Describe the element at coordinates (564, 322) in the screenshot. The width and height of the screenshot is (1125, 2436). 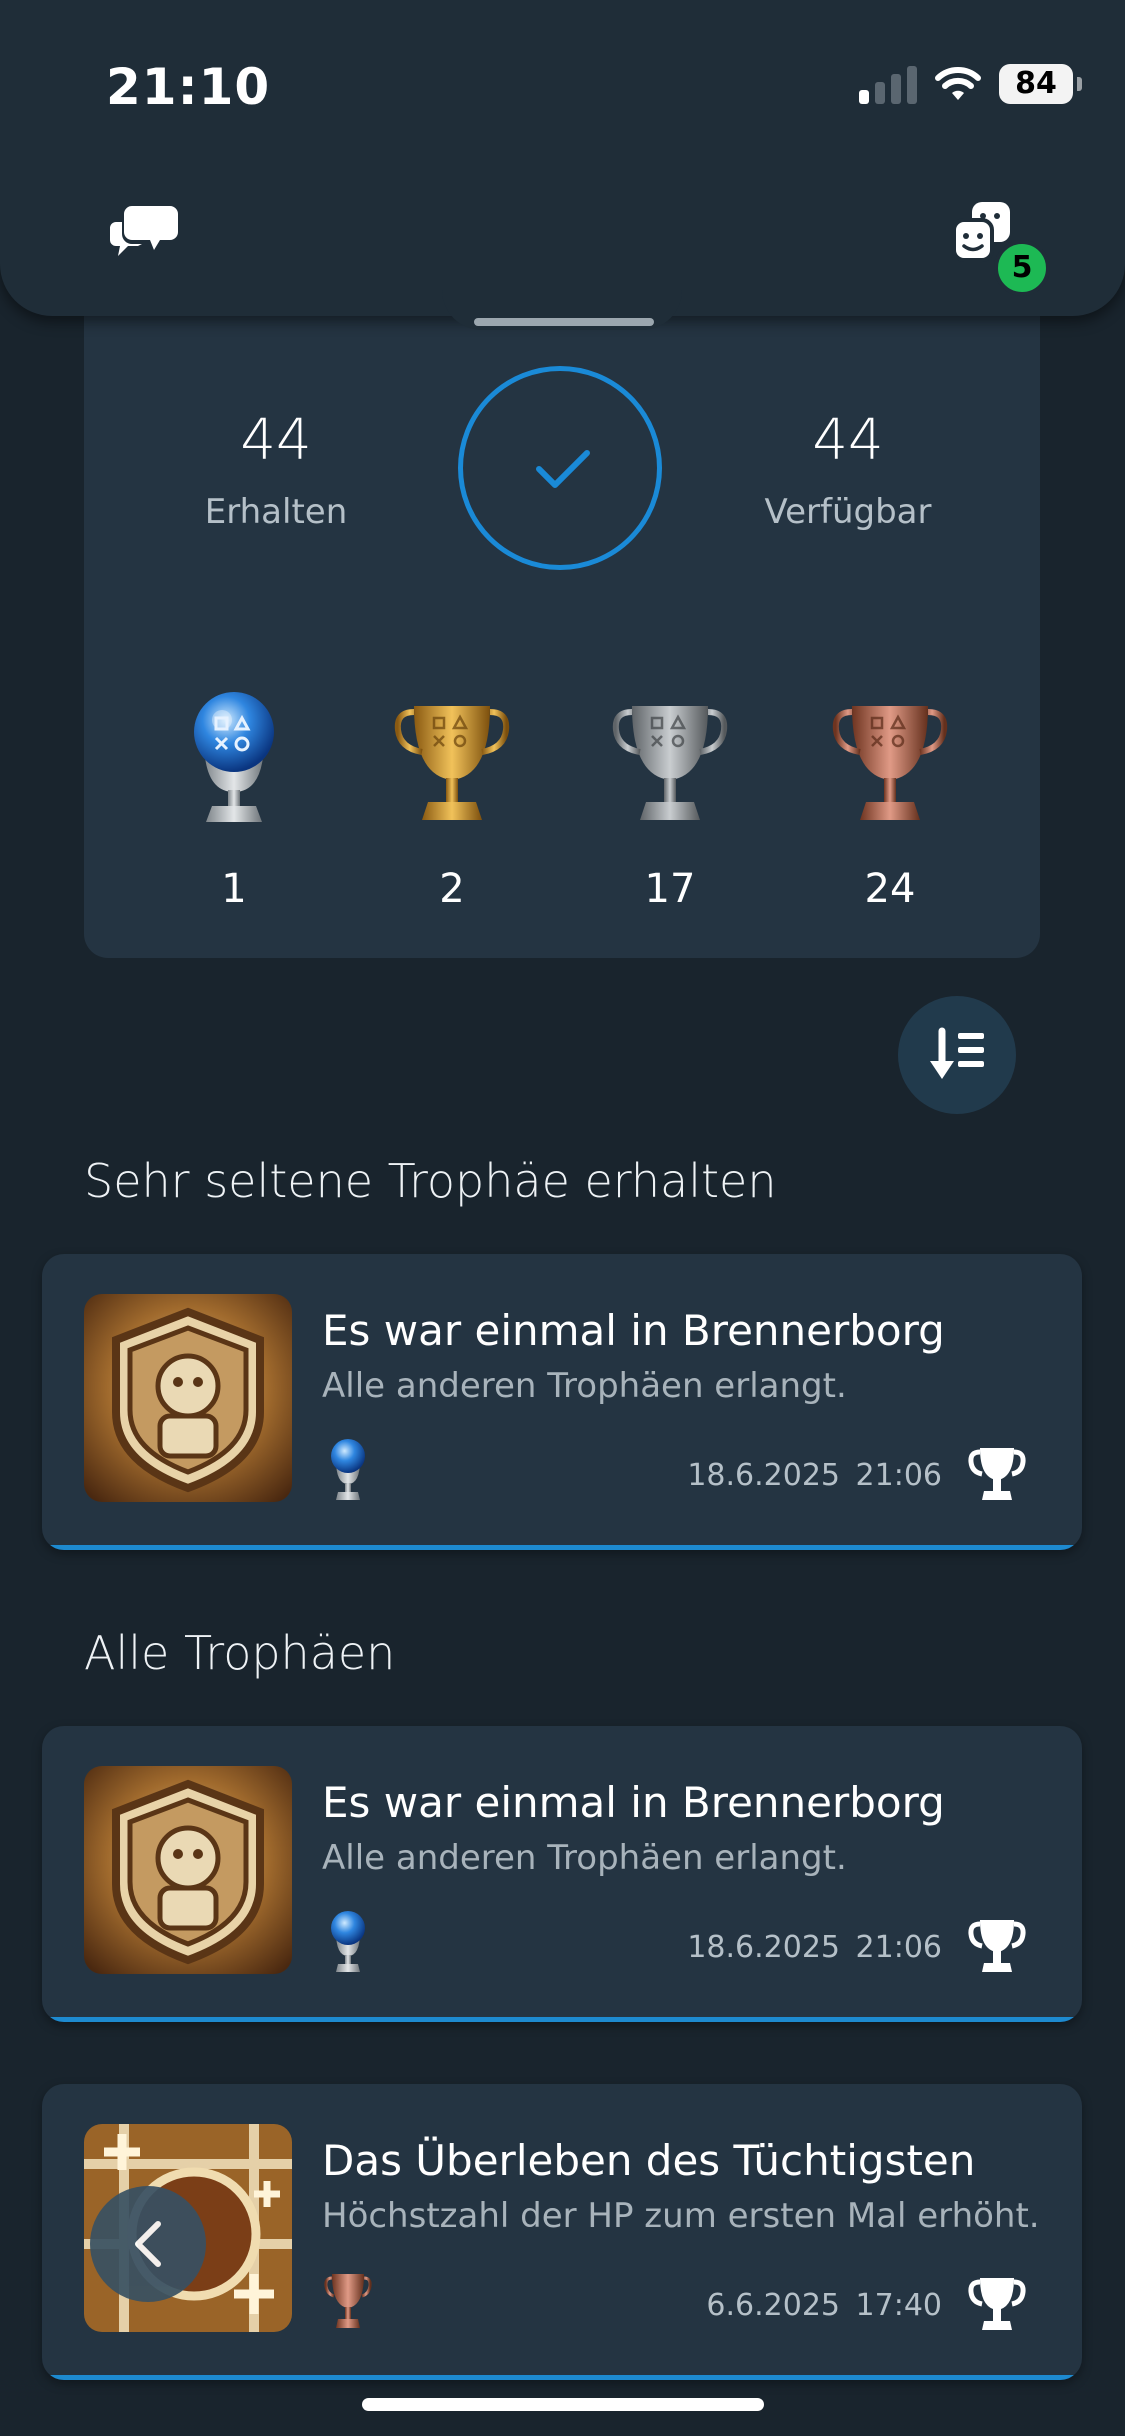
I see `drag-handle` at that location.